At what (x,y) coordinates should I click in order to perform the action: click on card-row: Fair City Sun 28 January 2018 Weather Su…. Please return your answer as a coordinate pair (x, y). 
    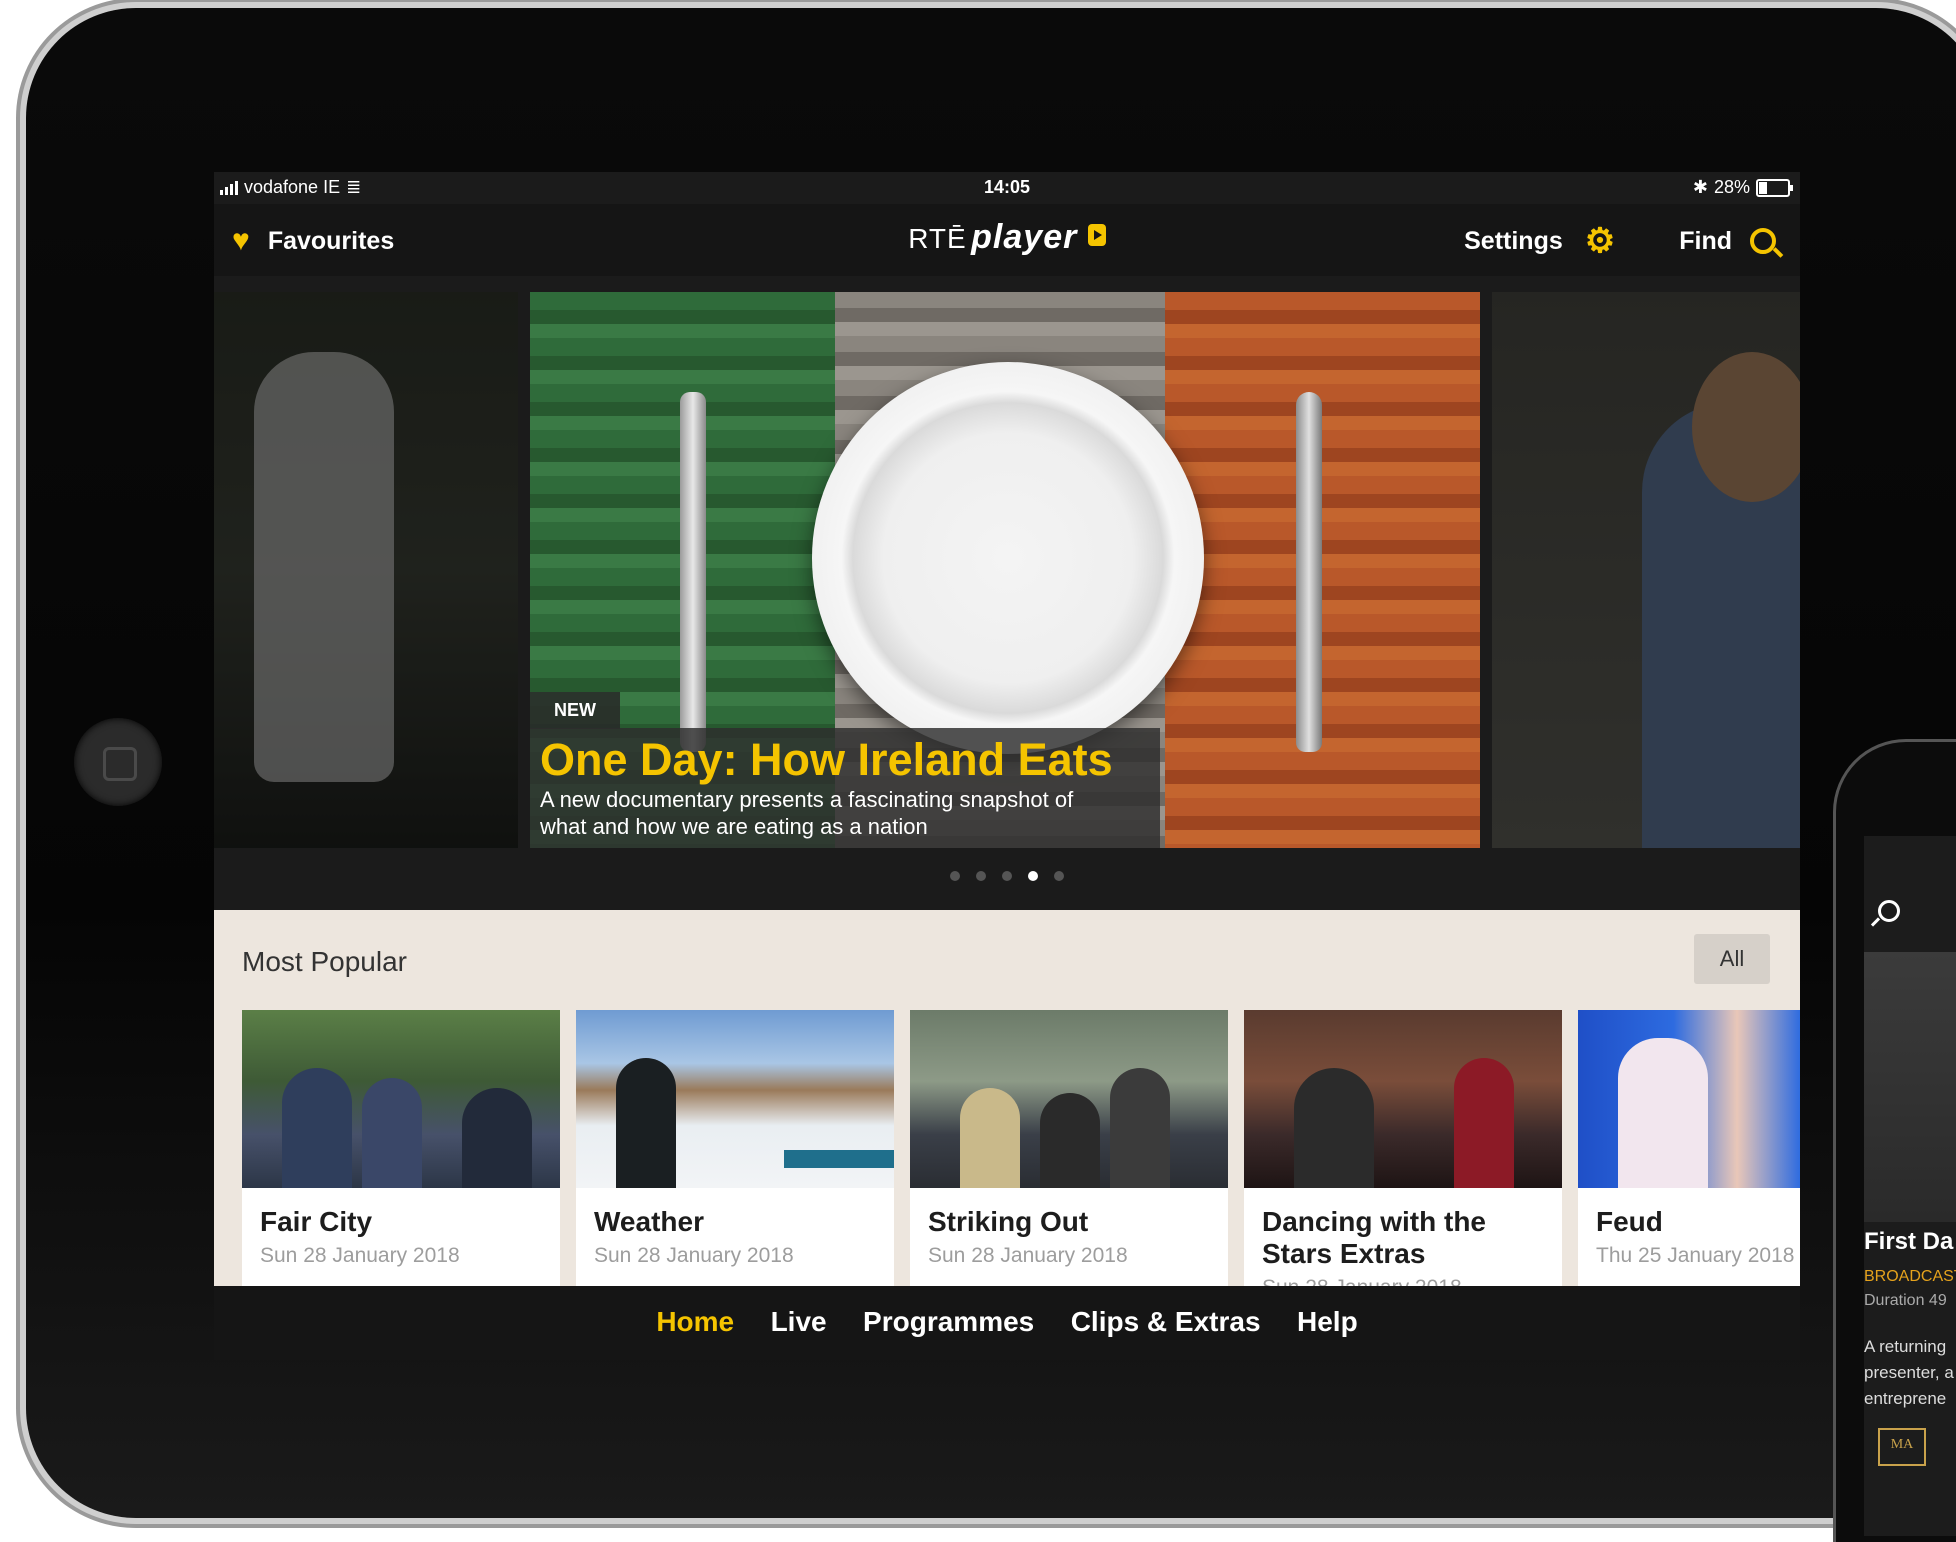
    Looking at the image, I should click on (1021, 1148).